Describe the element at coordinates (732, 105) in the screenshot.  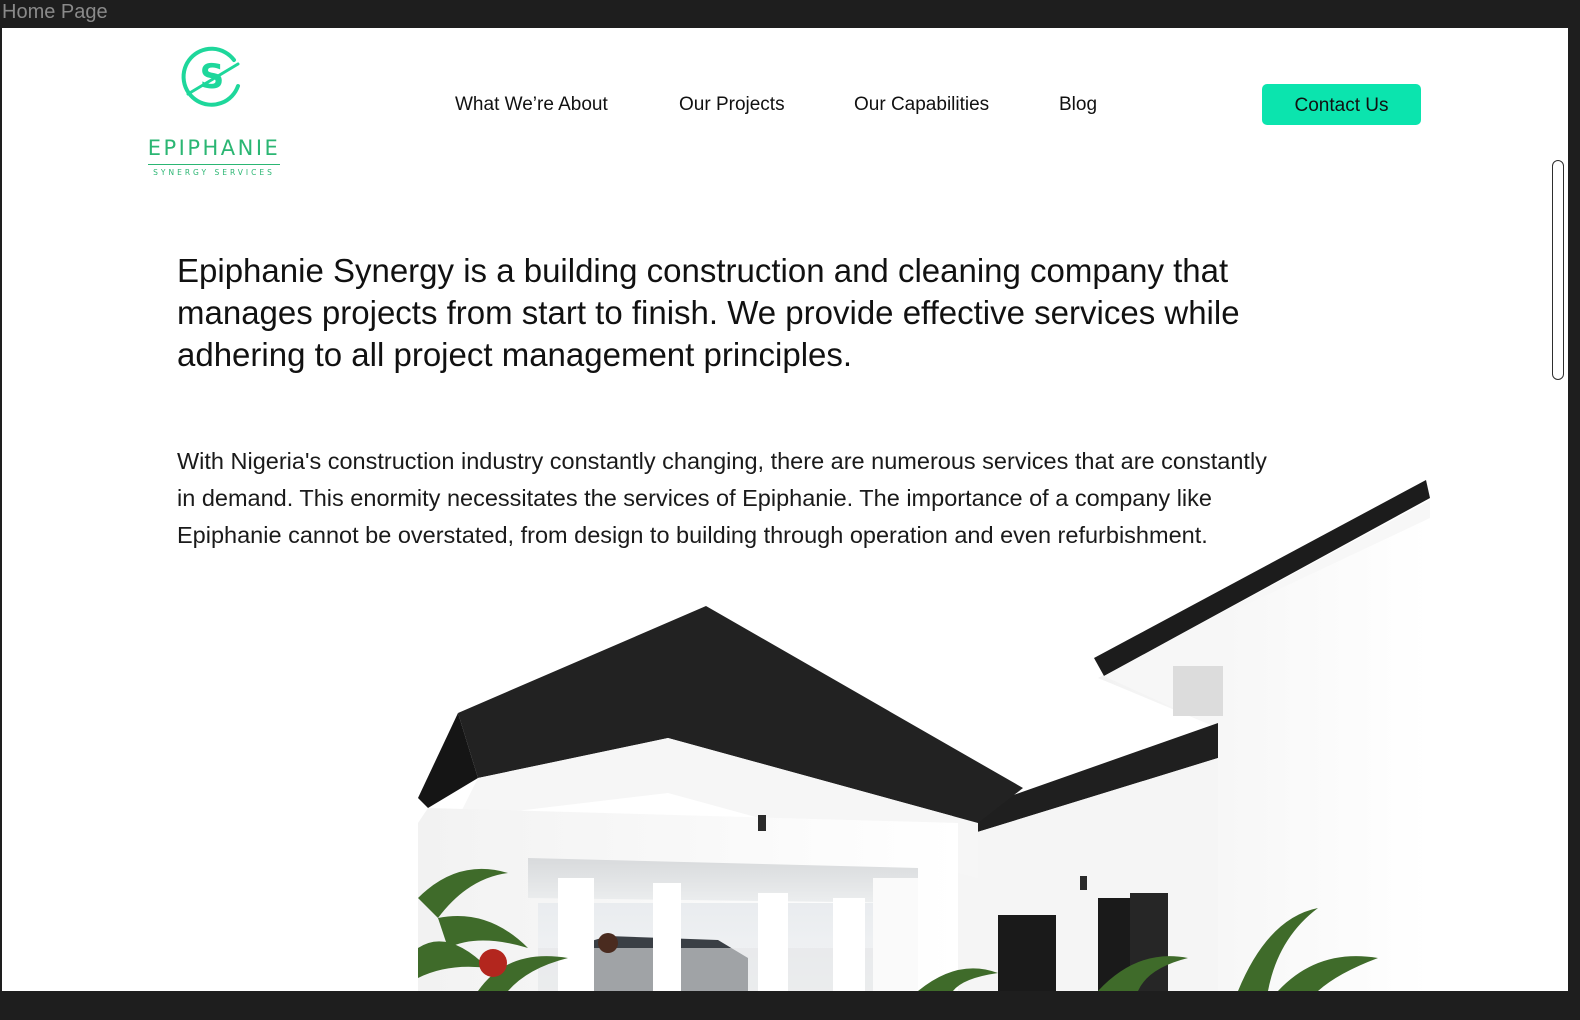
I see `nav-item-projects: Our Projects` at that location.